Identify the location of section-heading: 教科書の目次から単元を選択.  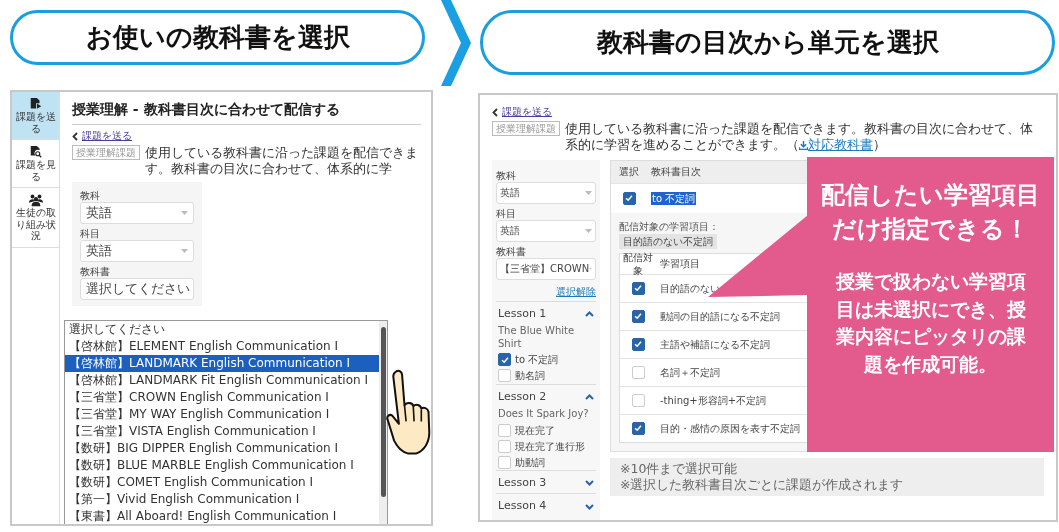
(767, 42).